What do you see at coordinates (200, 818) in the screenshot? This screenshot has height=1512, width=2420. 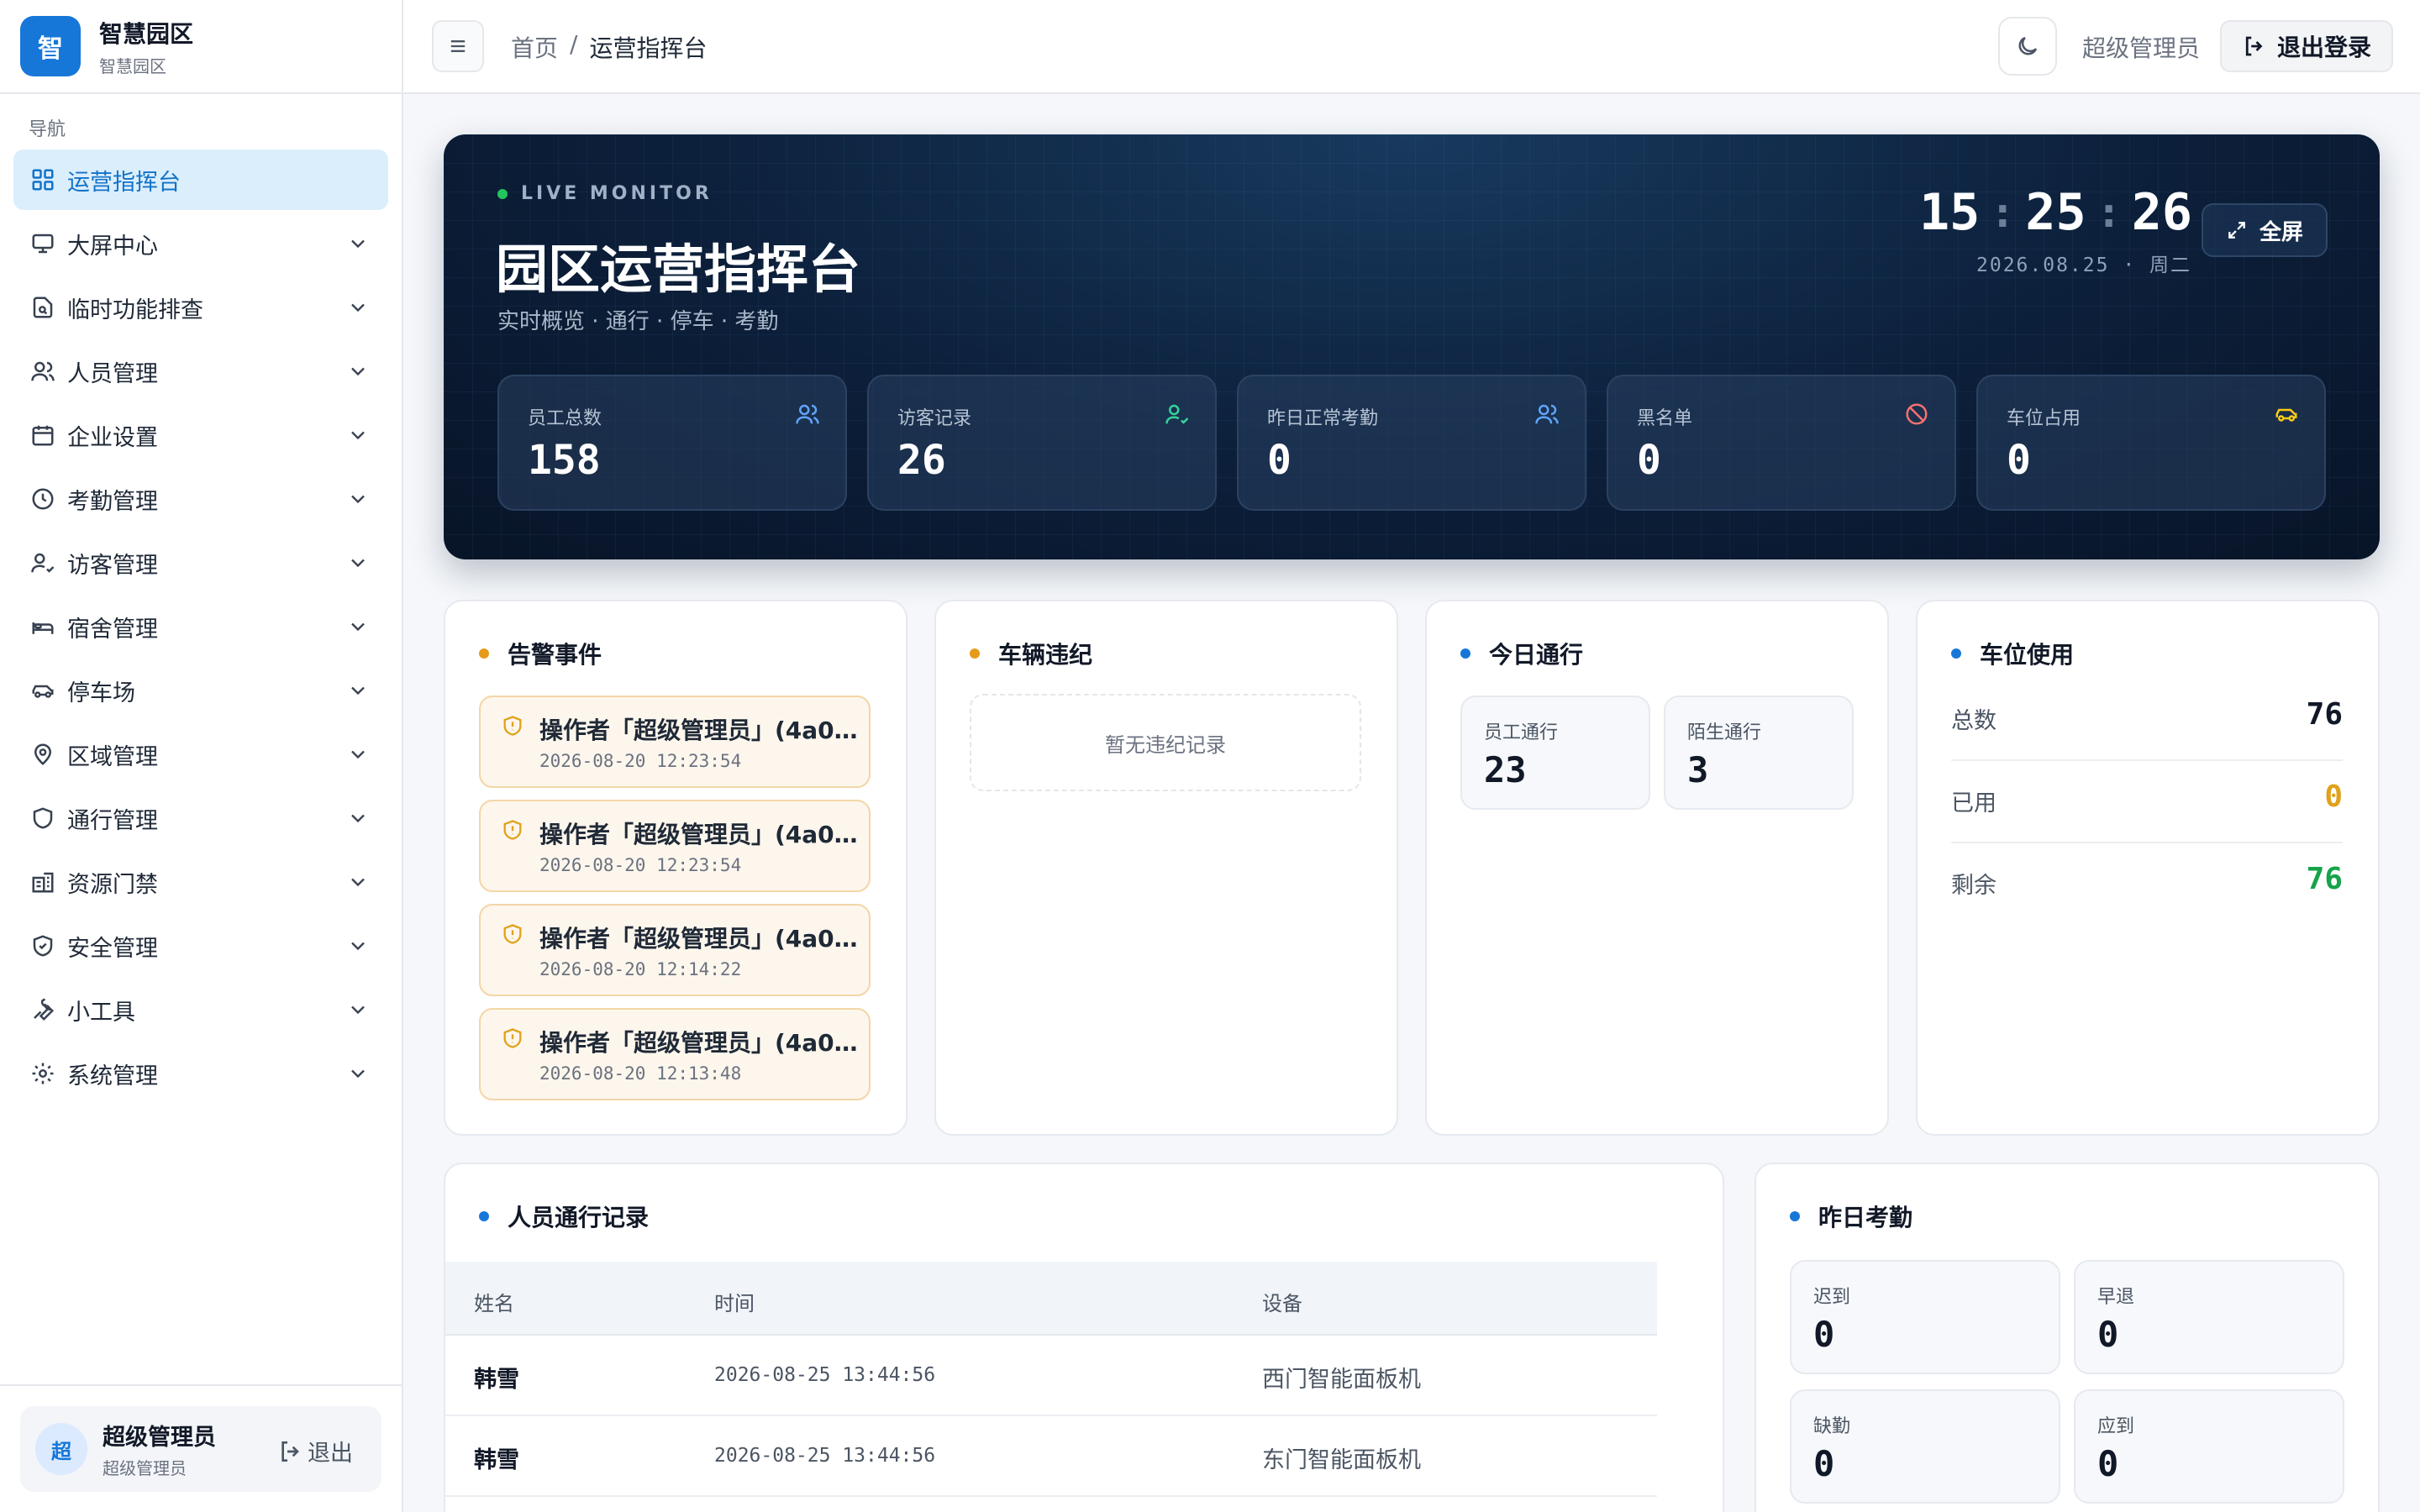 I see `sidebar-item-access: 通行管理` at bounding box center [200, 818].